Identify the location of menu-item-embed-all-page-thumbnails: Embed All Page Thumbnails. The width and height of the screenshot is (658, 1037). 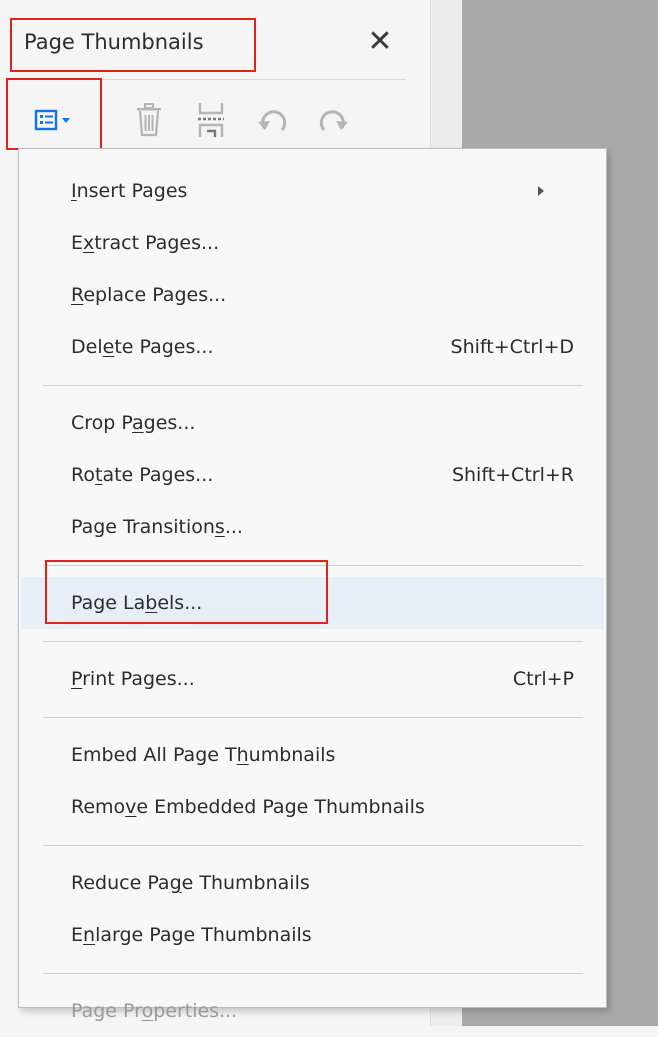
(312, 755).